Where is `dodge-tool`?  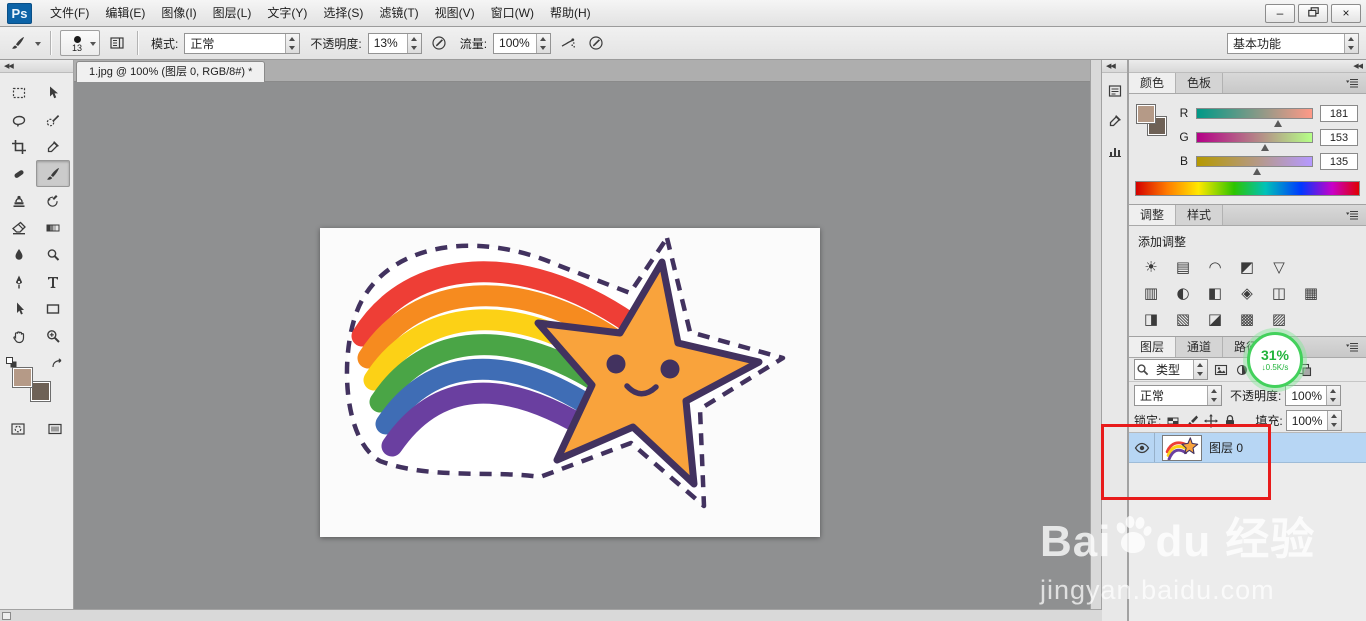 dodge-tool is located at coordinates (53, 254).